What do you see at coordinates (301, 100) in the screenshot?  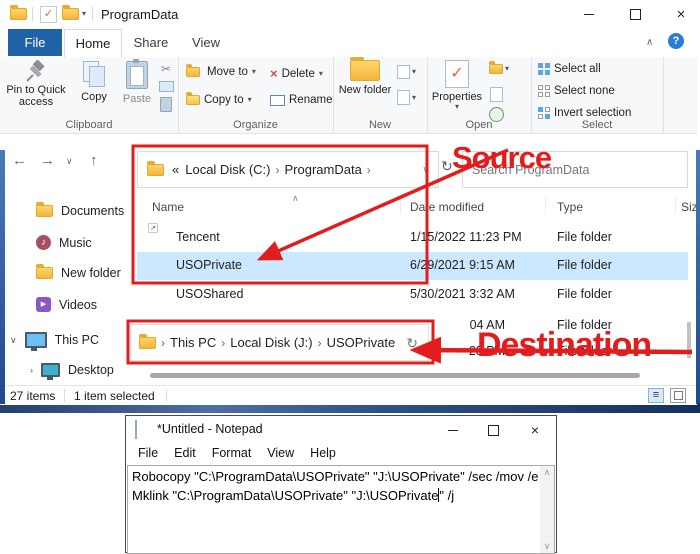 I see `rename-button: Rename` at bounding box center [301, 100].